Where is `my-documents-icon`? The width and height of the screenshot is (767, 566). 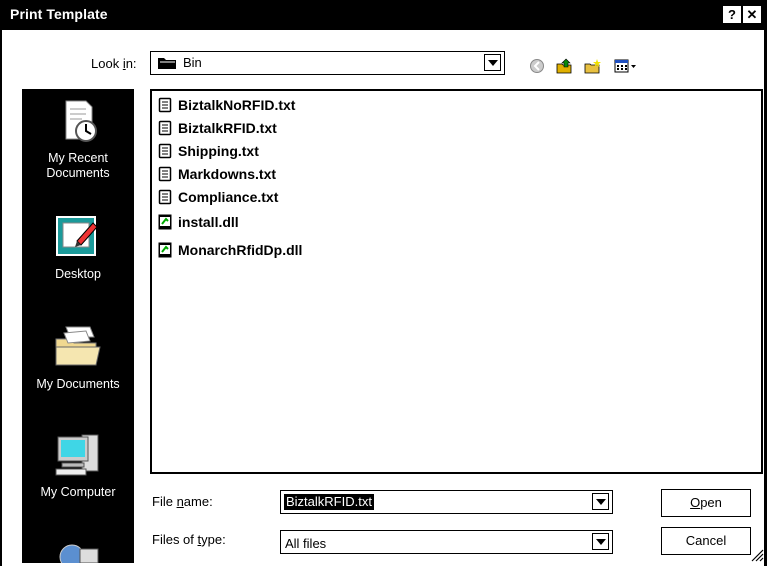 my-documents-icon is located at coordinates (78, 346).